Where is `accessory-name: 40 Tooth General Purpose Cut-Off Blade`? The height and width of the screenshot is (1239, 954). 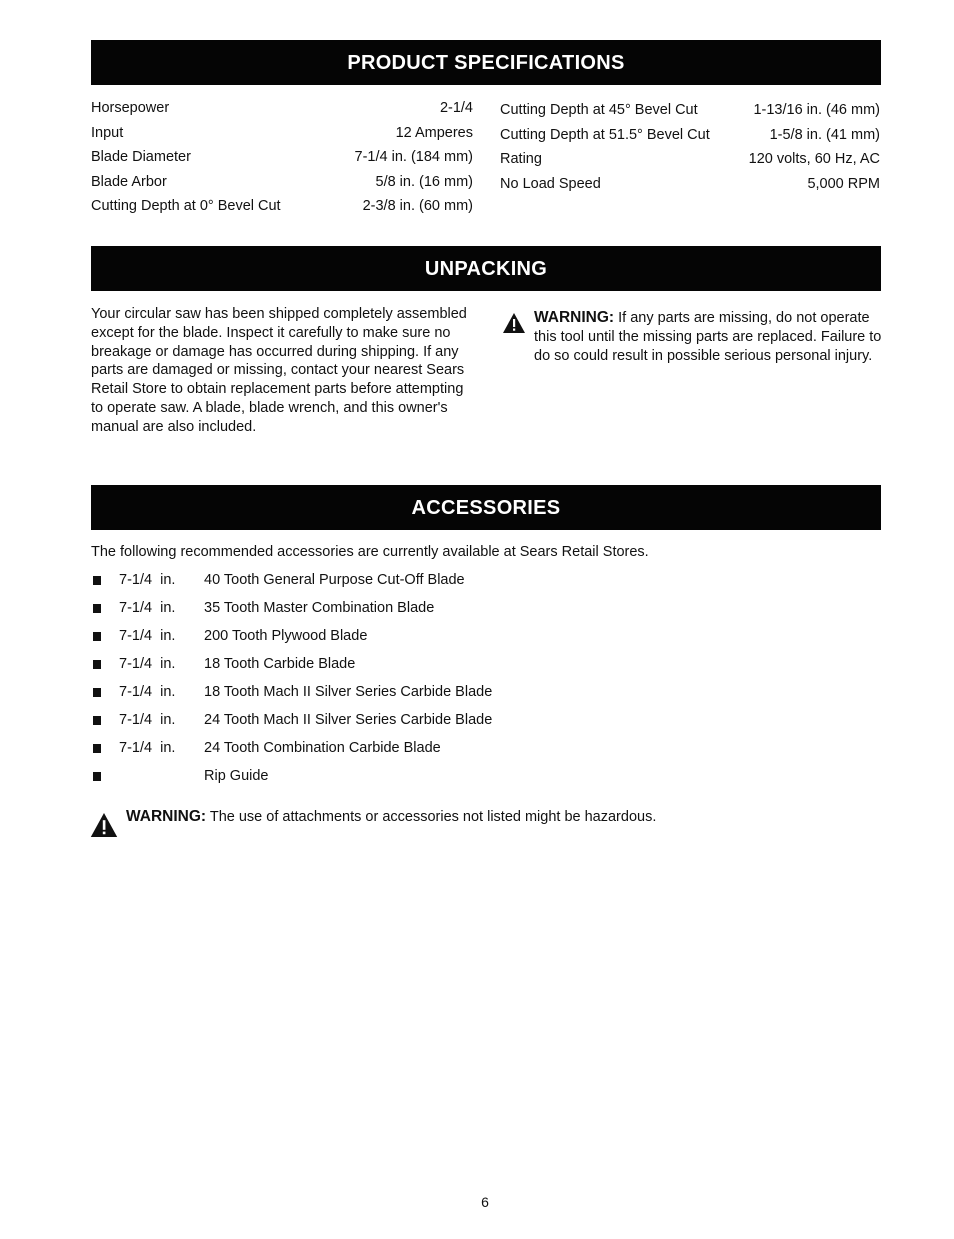
accessory-name: 40 Tooth General Purpose Cut-Off Blade is located at coordinates (334, 580).